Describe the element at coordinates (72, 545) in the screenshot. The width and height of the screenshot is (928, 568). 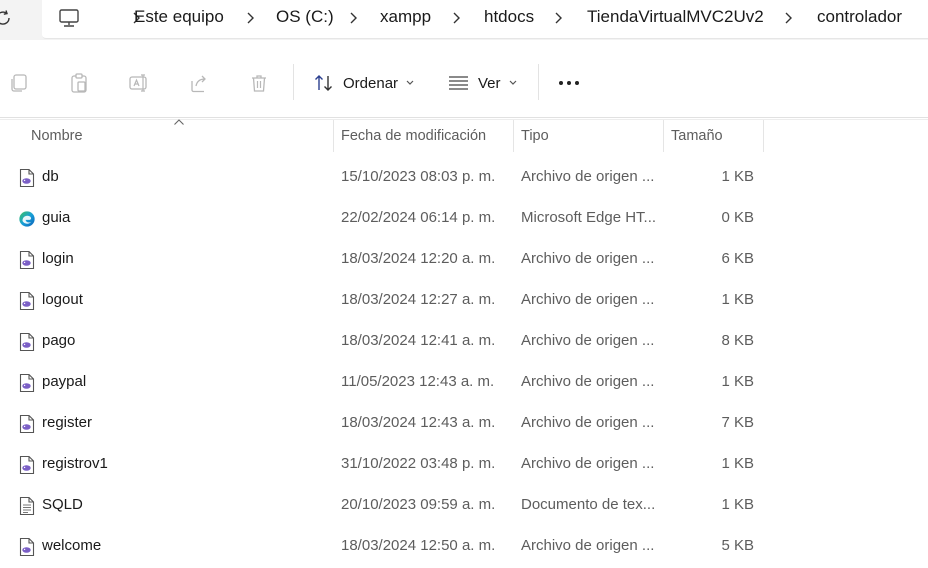
I see `file-name: welcome` at that location.